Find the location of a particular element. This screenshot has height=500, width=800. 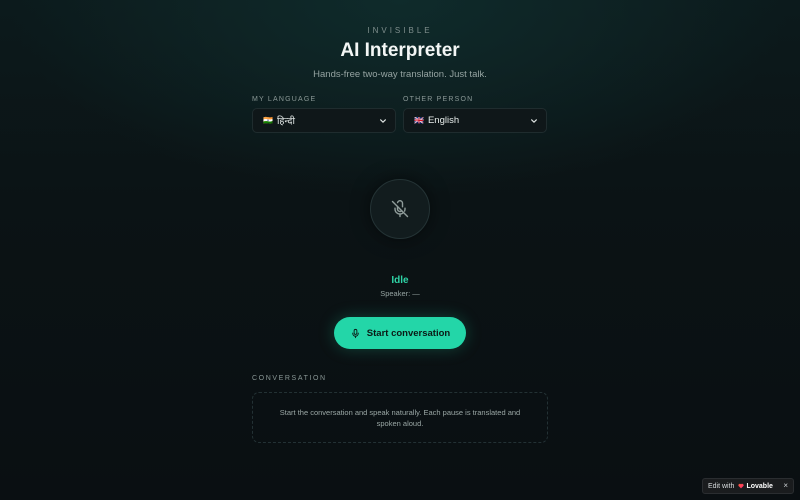

my-language-value: हिन्दी is located at coordinates (285, 121).